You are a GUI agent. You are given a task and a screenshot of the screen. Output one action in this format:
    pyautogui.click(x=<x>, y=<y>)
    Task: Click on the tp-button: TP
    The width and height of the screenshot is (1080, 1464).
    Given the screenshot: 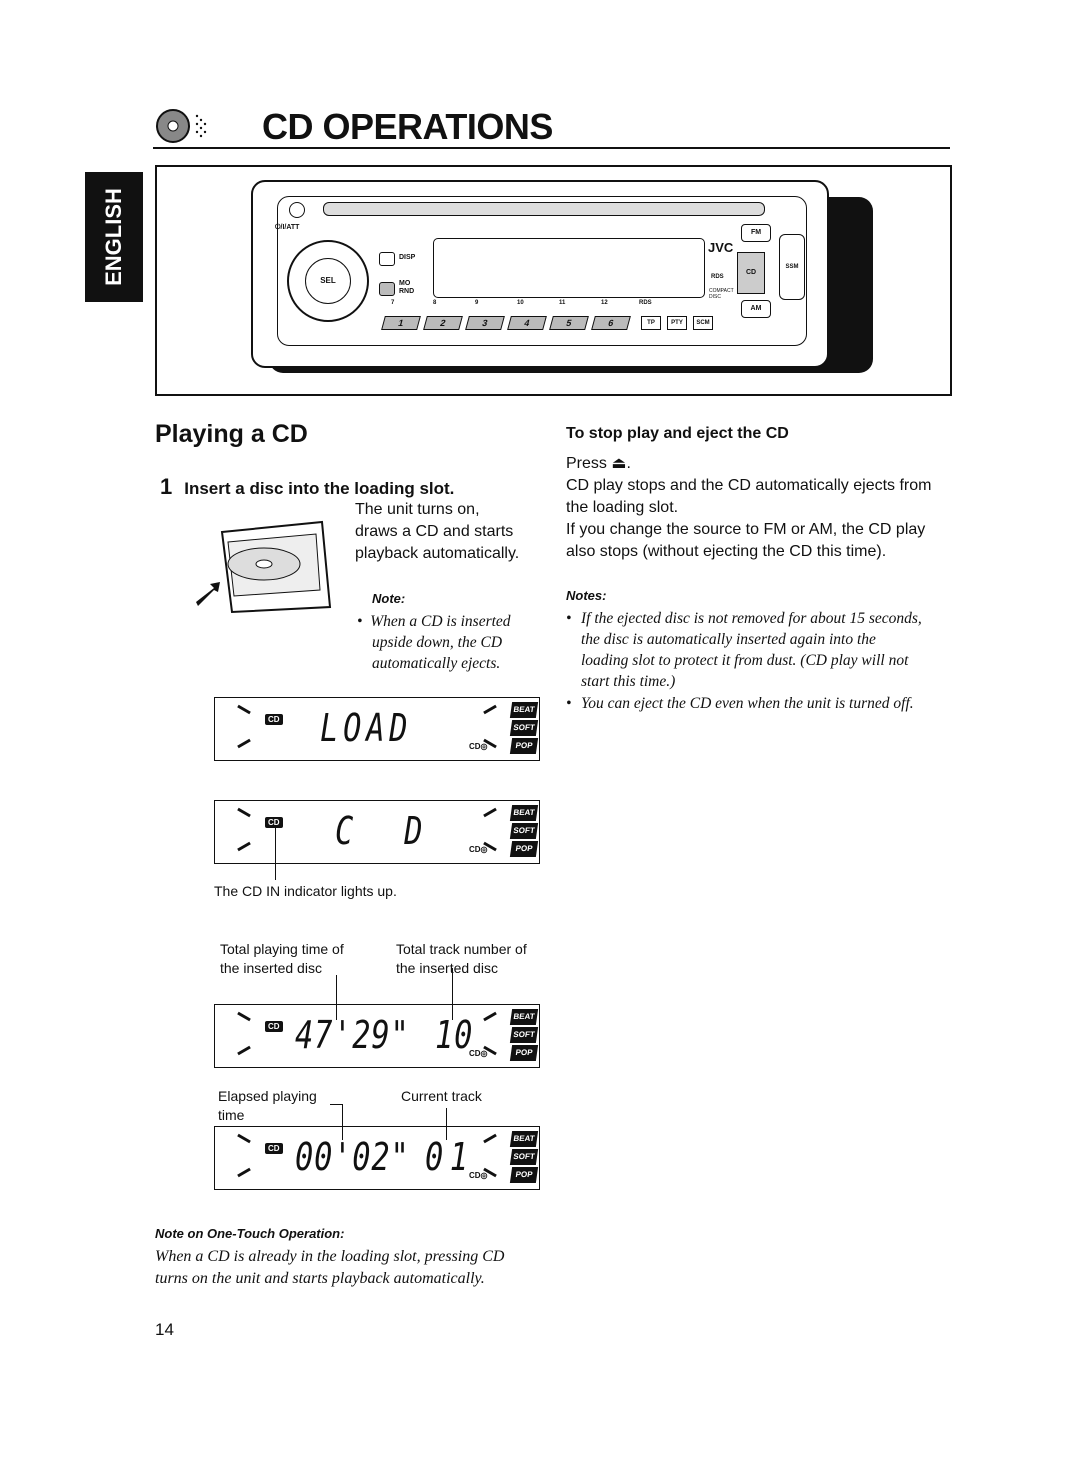 What is the action you would take?
    pyautogui.click(x=651, y=323)
    